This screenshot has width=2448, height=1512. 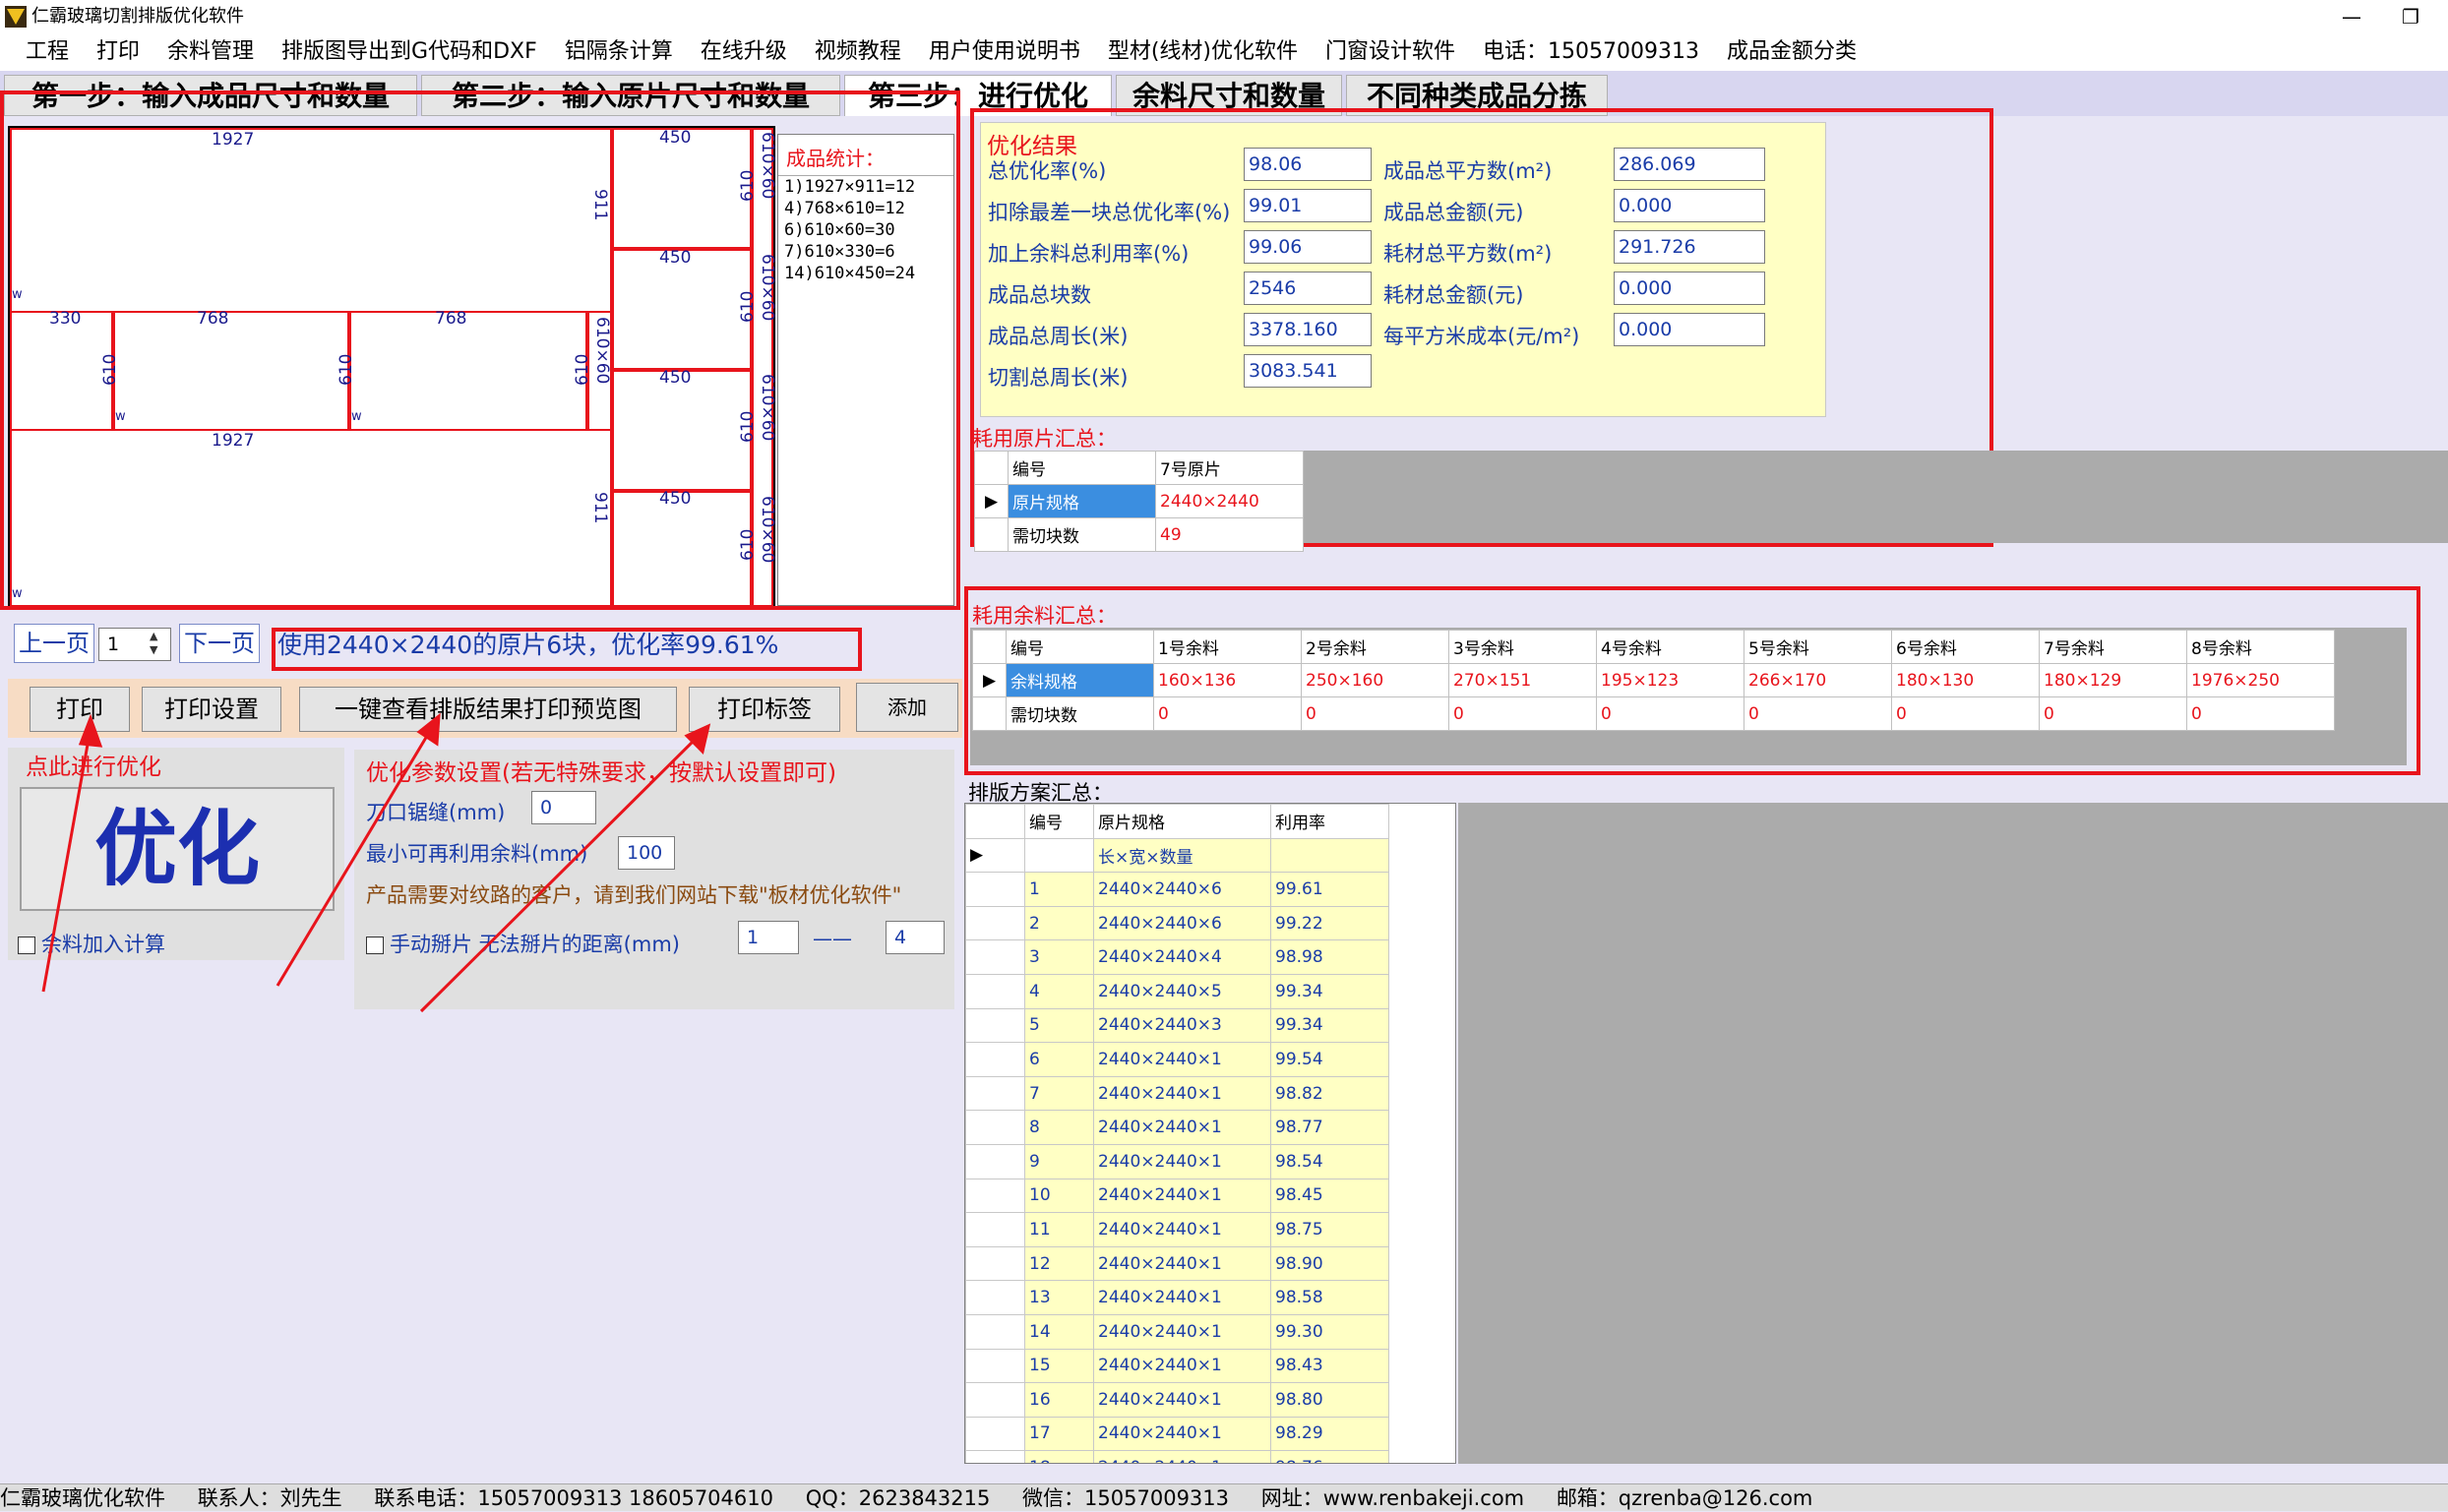 What do you see at coordinates (1329, 1457) in the screenshot?
I see `plan-cell: 98.76` at bounding box center [1329, 1457].